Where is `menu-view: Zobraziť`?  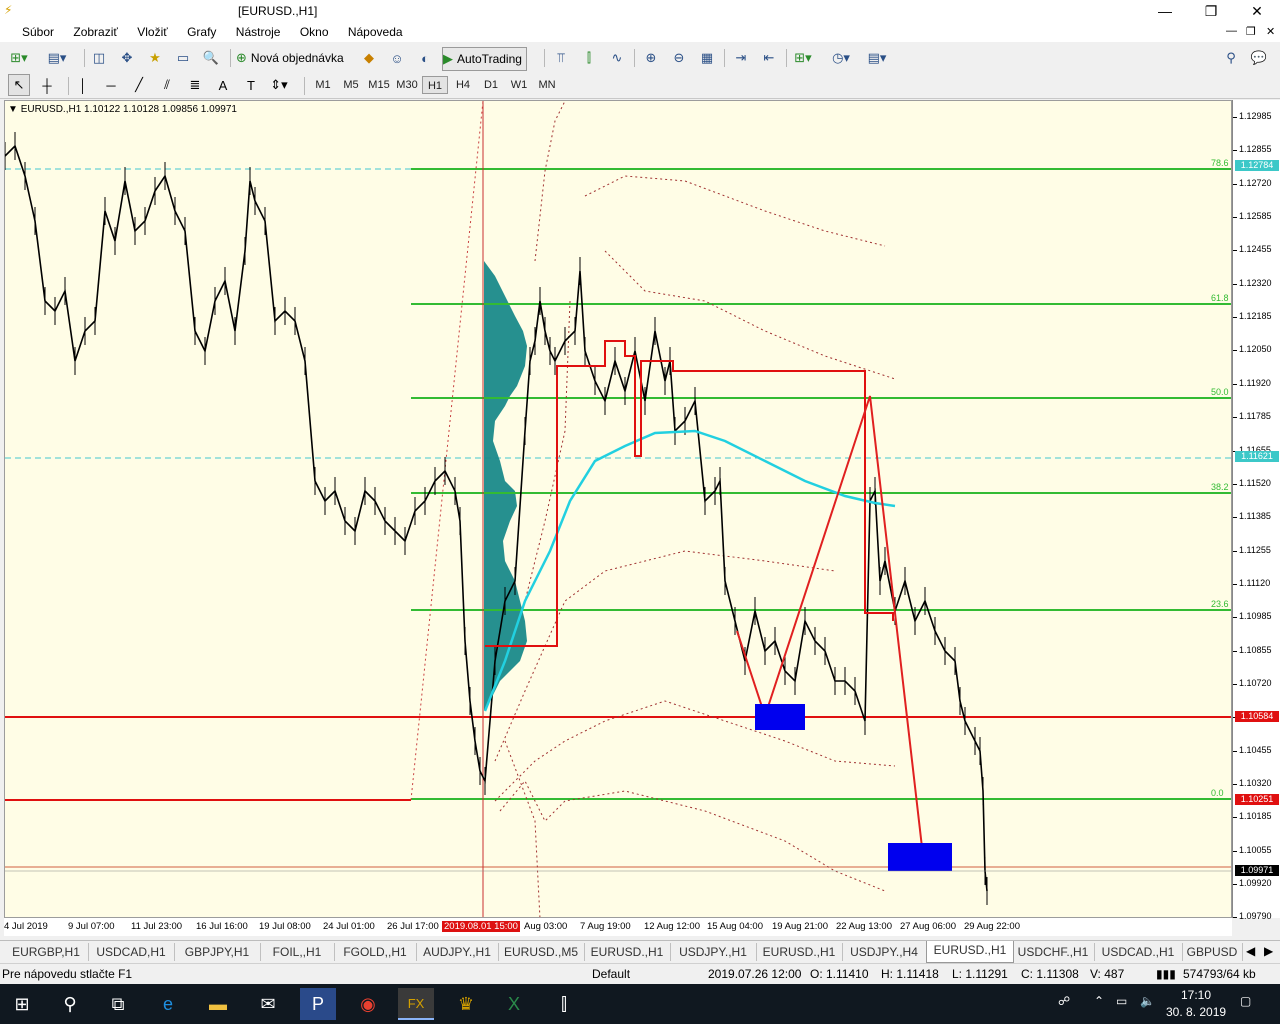 menu-view: Zobraziť is located at coordinates (95, 32).